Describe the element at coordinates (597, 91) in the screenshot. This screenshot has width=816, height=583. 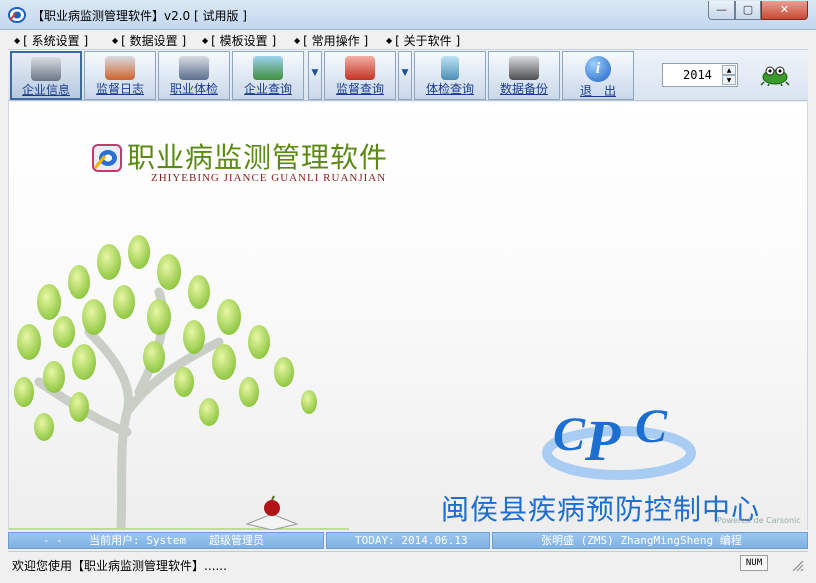
I see `button-label: 退 出` at that location.